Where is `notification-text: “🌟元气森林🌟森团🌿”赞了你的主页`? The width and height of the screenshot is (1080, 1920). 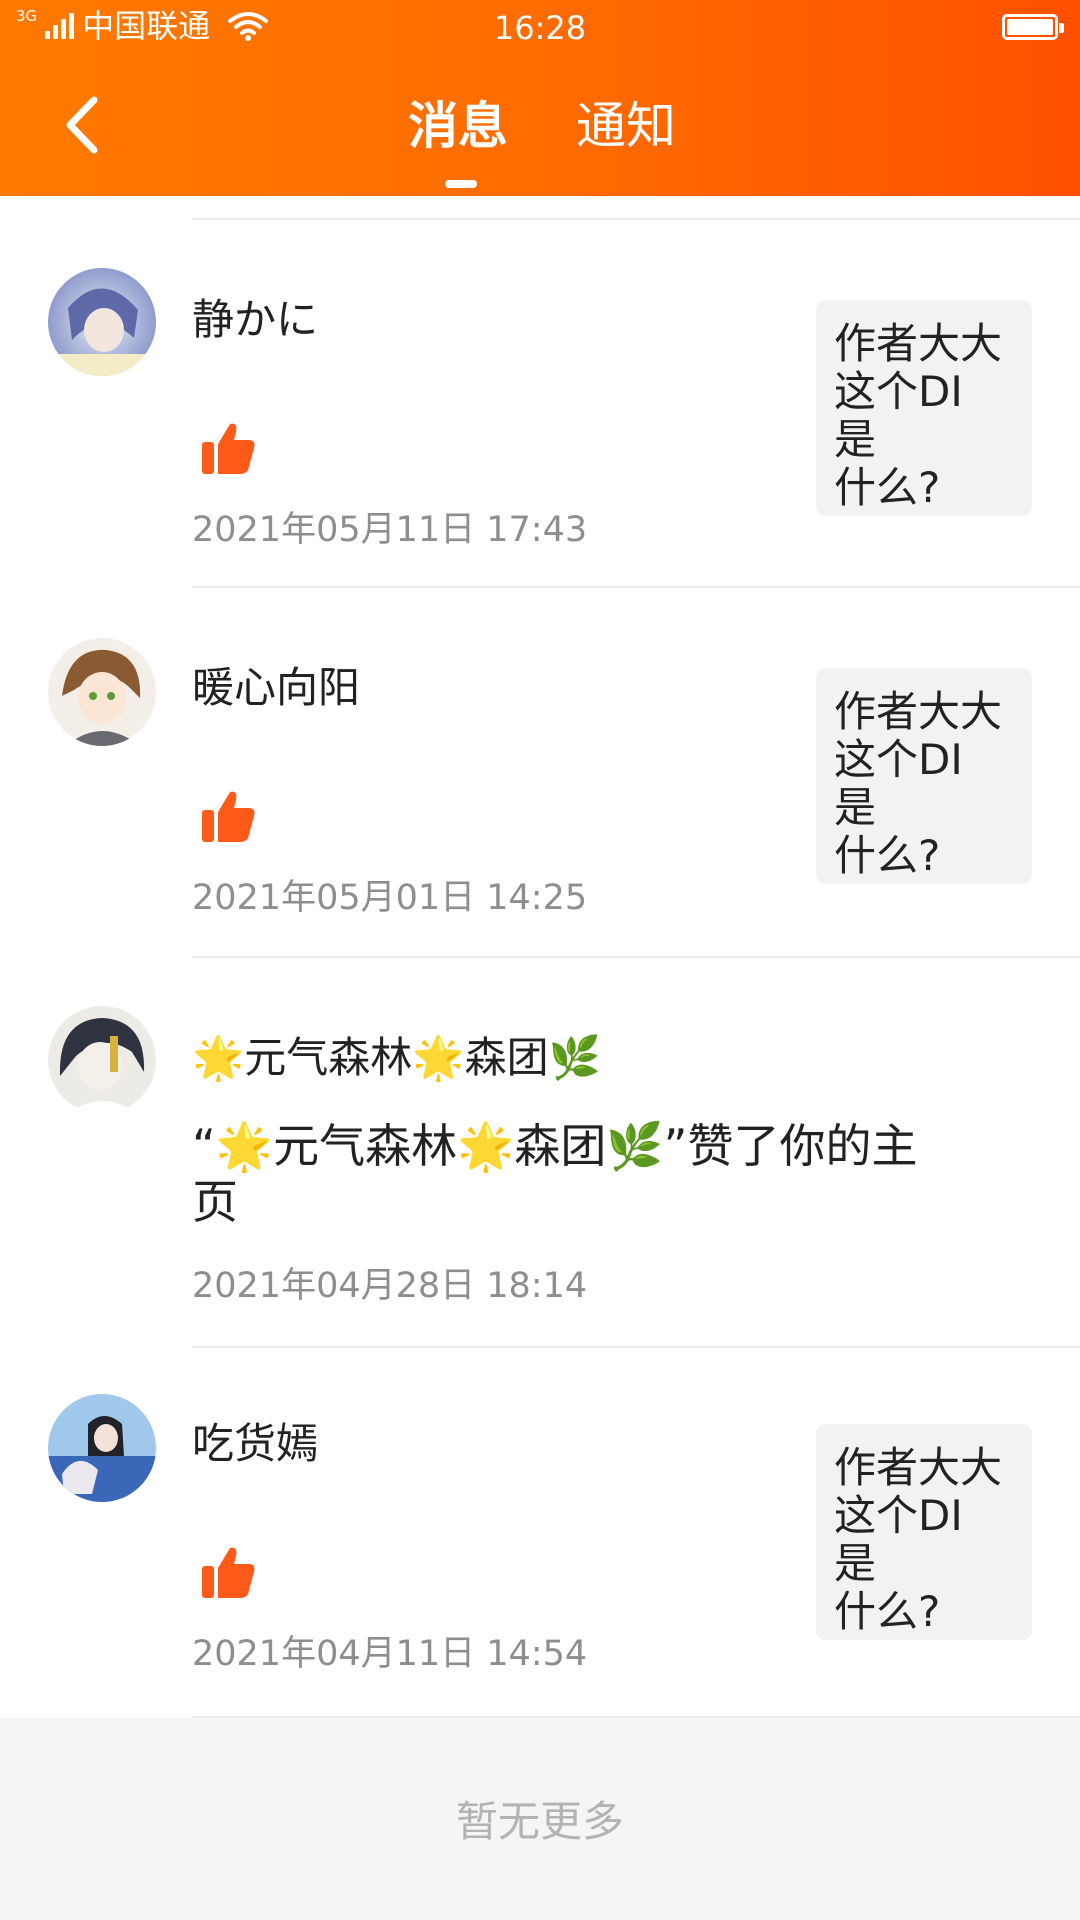
notification-text: “🌟元气森林🌟森团🌿”赞了你的主页 is located at coordinates (555, 1174).